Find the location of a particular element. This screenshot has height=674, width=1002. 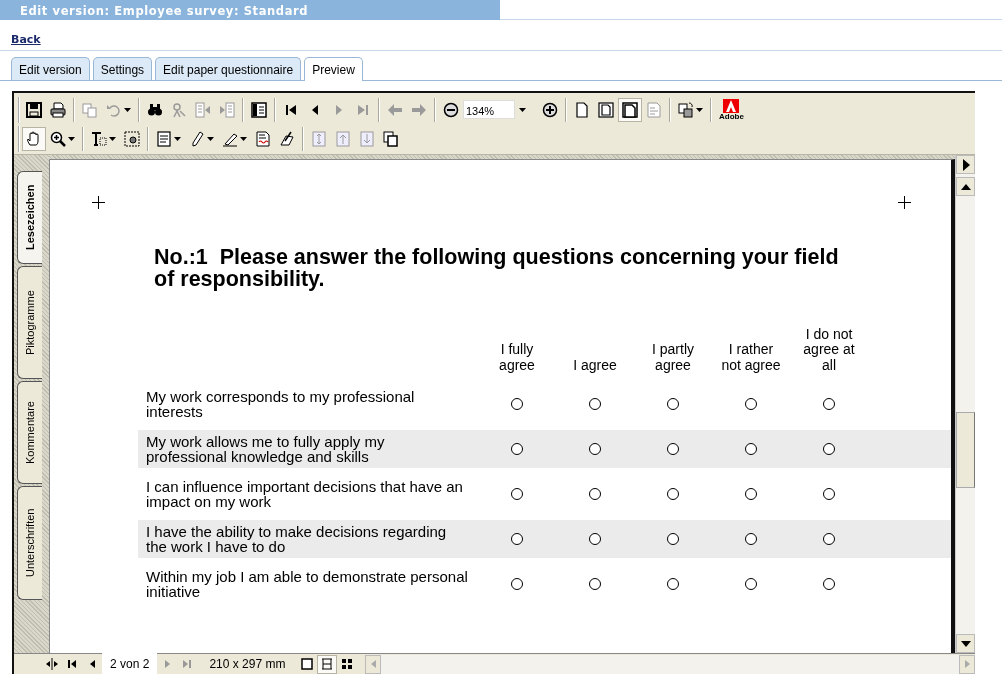

side-tab: Kommentare is located at coordinates (29, 432).